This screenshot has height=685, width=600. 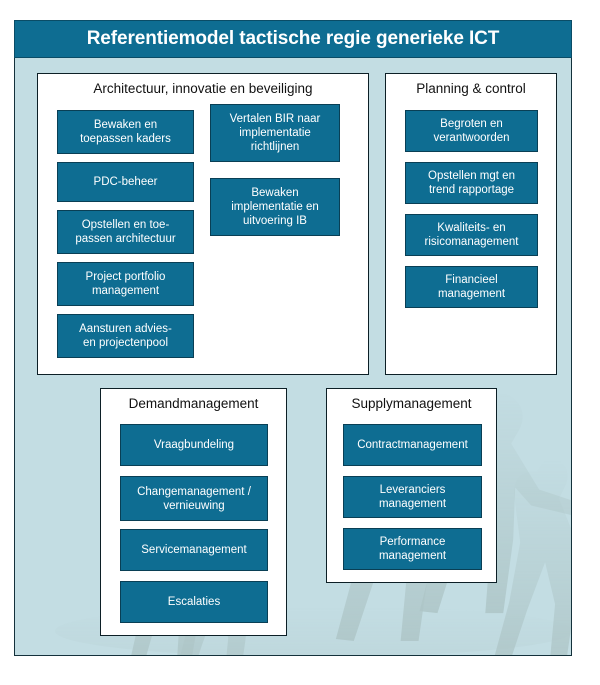 I want to click on process-box-project-portfolio-management: Project portfolio management, so click(x=125, y=284).